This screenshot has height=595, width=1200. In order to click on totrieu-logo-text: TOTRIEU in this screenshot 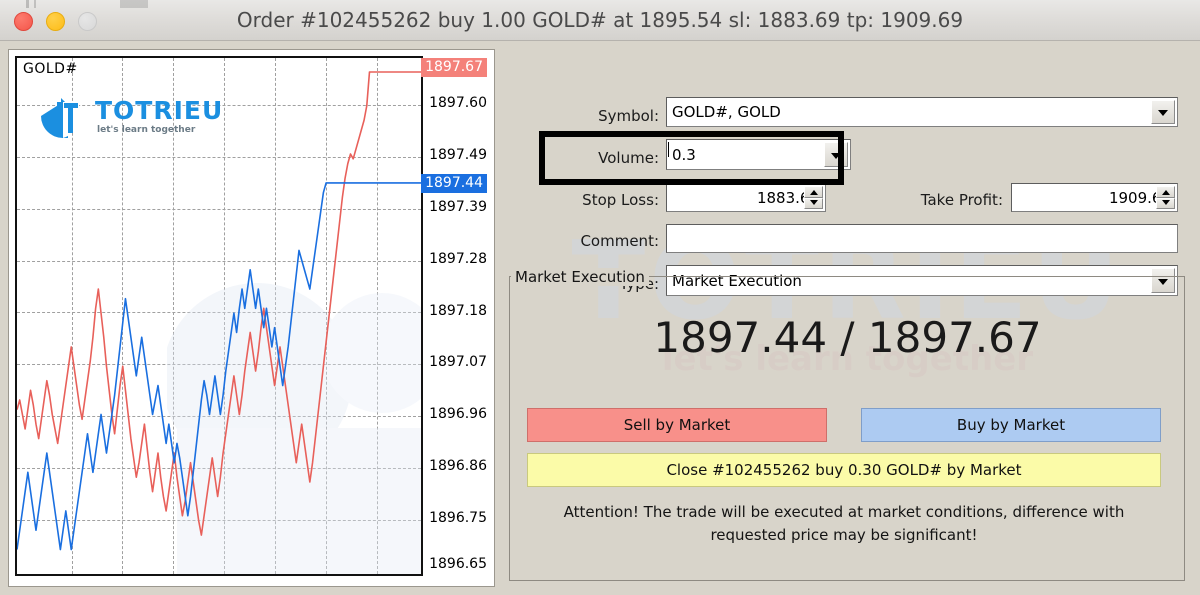, I will do `click(159, 110)`.